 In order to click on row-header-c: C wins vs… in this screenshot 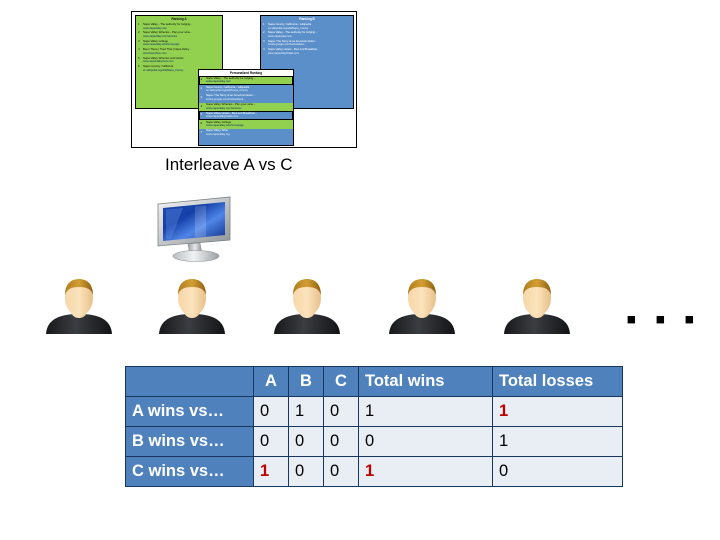, I will do `click(189, 471)`.